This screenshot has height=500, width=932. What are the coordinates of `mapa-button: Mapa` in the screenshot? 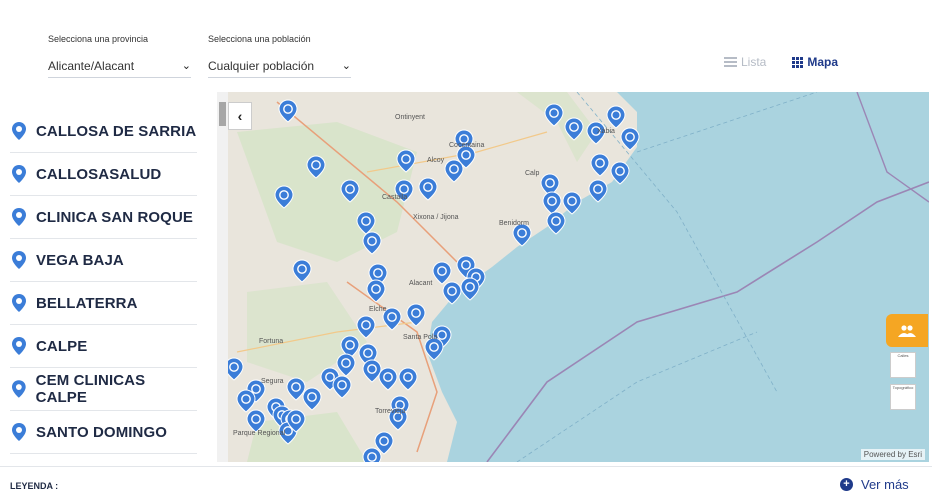 It's located at (815, 62).